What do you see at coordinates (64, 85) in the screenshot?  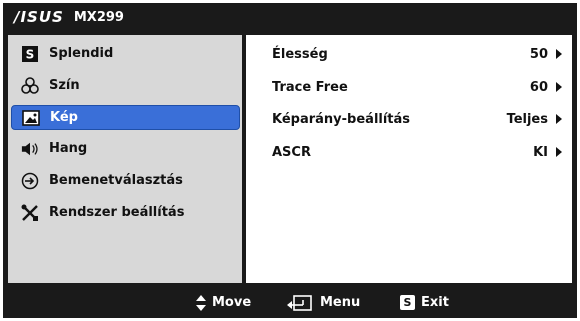 I see `sidebar-item-label: Szín` at bounding box center [64, 85].